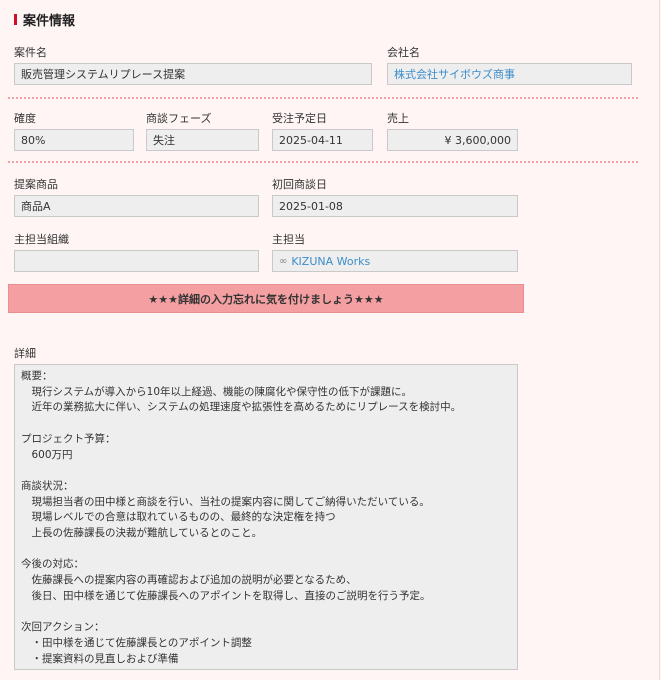  I want to click on sales-value: ¥ 3,600,000, so click(477, 140).